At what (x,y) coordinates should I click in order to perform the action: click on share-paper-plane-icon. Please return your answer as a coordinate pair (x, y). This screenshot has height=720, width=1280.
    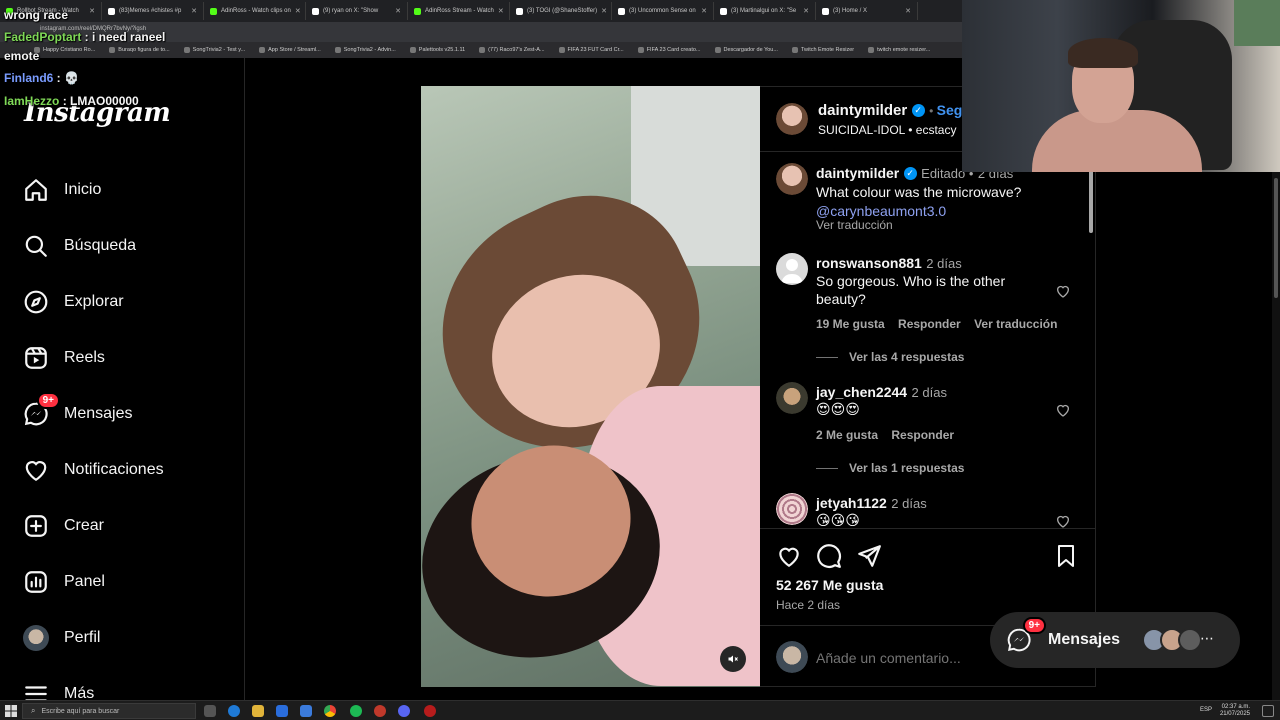
    Looking at the image, I should click on (869, 556).